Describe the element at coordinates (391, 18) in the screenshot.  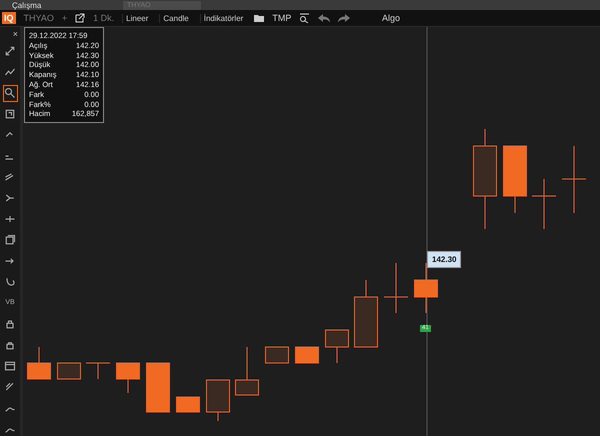
I see `algo-button: Algo` at that location.